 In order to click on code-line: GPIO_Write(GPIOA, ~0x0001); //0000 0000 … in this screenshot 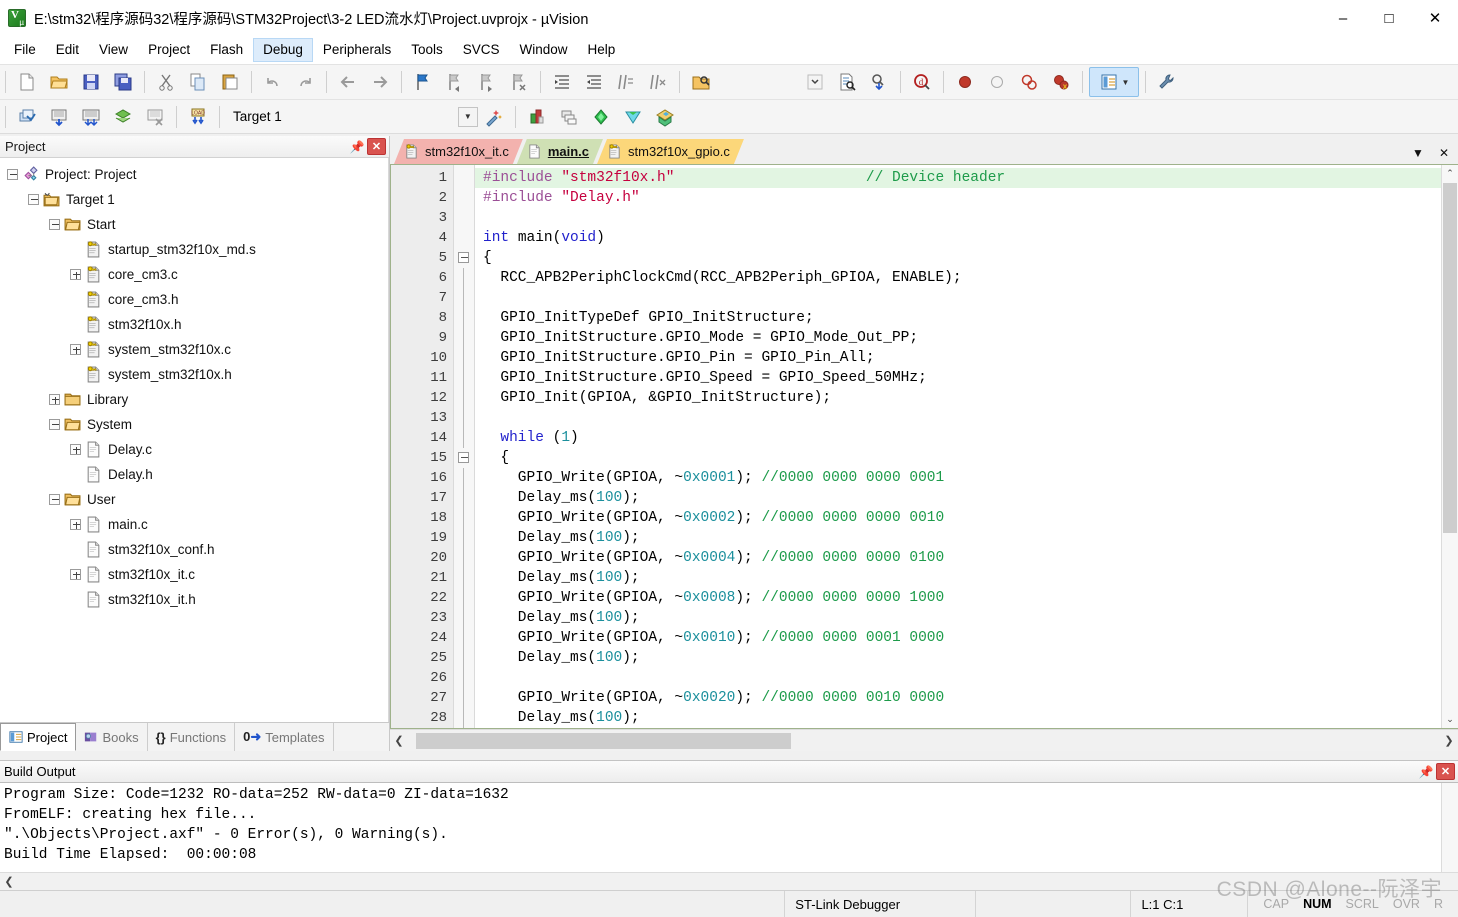, I will do `click(958, 478)`.